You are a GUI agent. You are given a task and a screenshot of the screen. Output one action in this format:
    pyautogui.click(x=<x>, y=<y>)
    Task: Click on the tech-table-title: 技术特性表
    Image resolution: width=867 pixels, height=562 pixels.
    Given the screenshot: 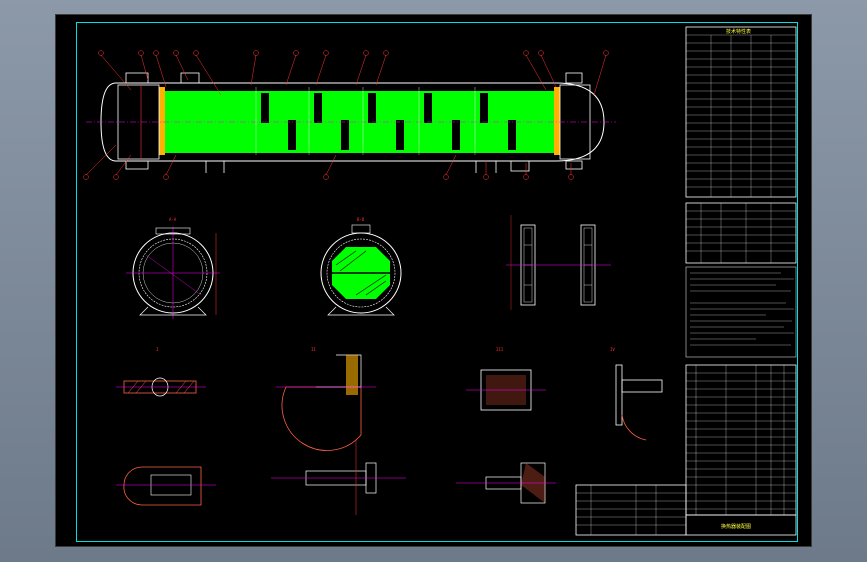 What is the action you would take?
    pyautogui.click(x=738, y=31)
    